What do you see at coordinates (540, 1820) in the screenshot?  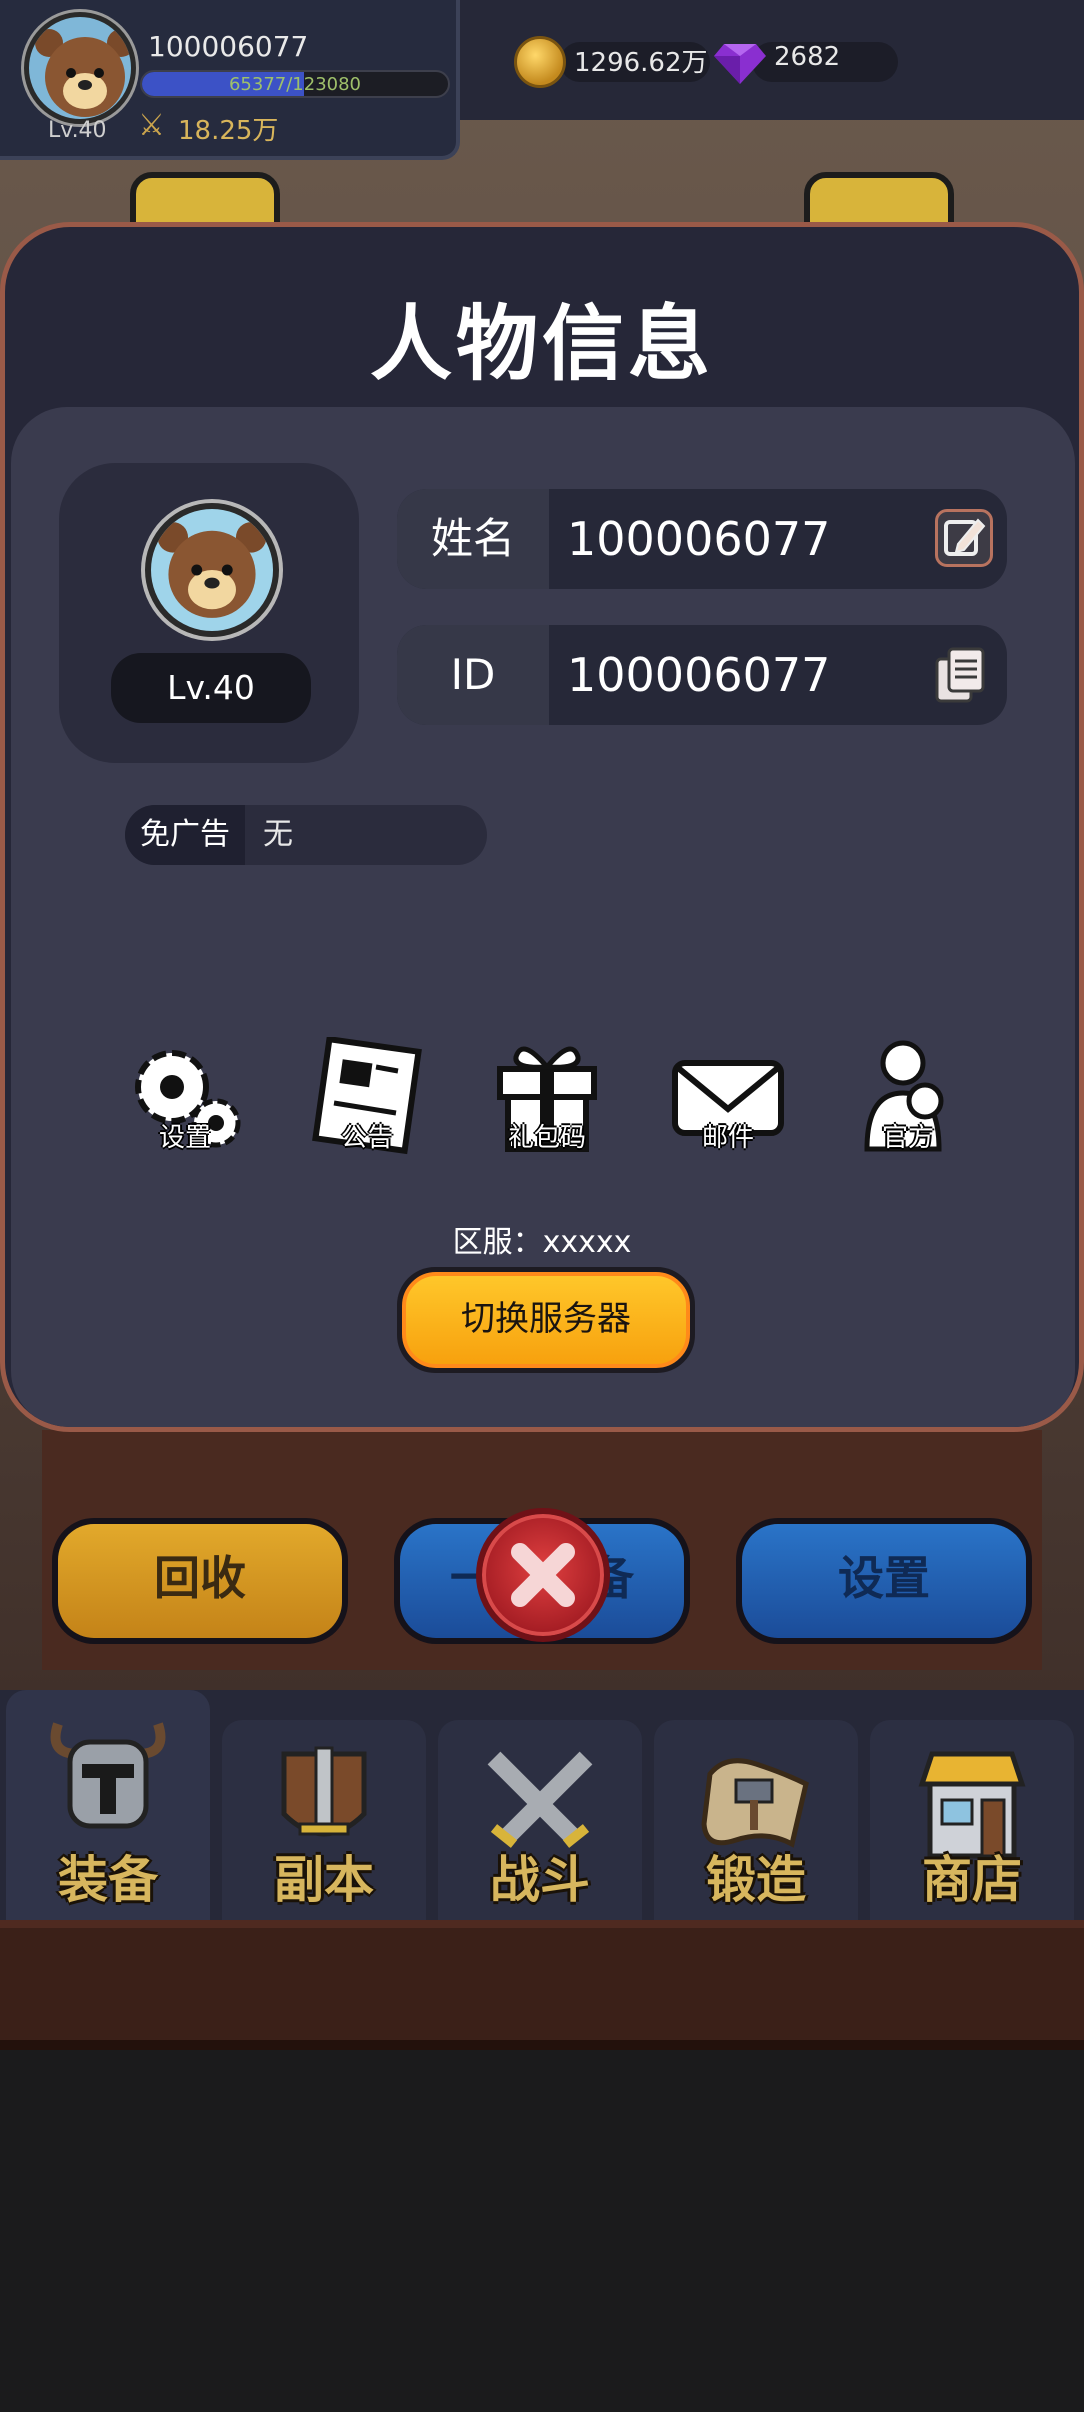 I see `tab-battle: 战斗` at bounding box center [540, 1820].